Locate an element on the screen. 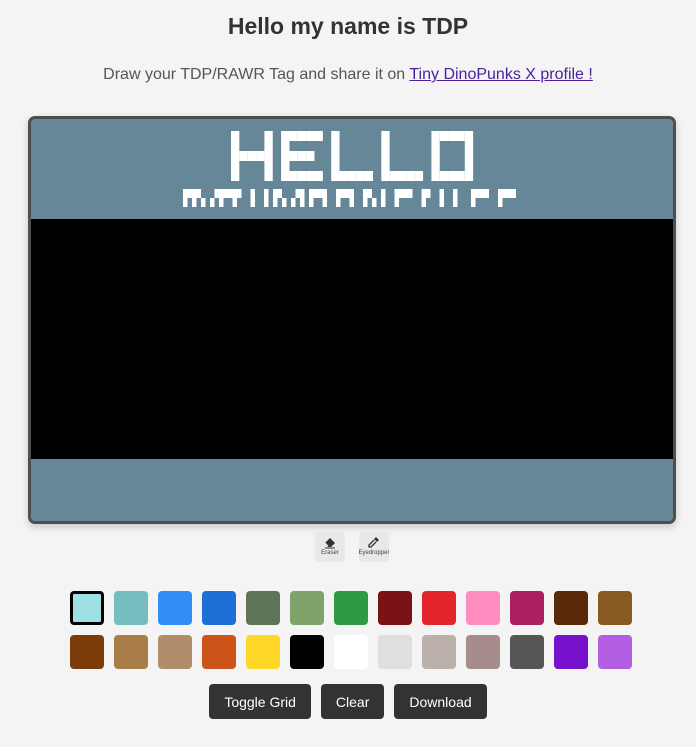  subtitle-text: Draw your TDP/RAWR Tag and share it on is located at coordinates (256, 74).